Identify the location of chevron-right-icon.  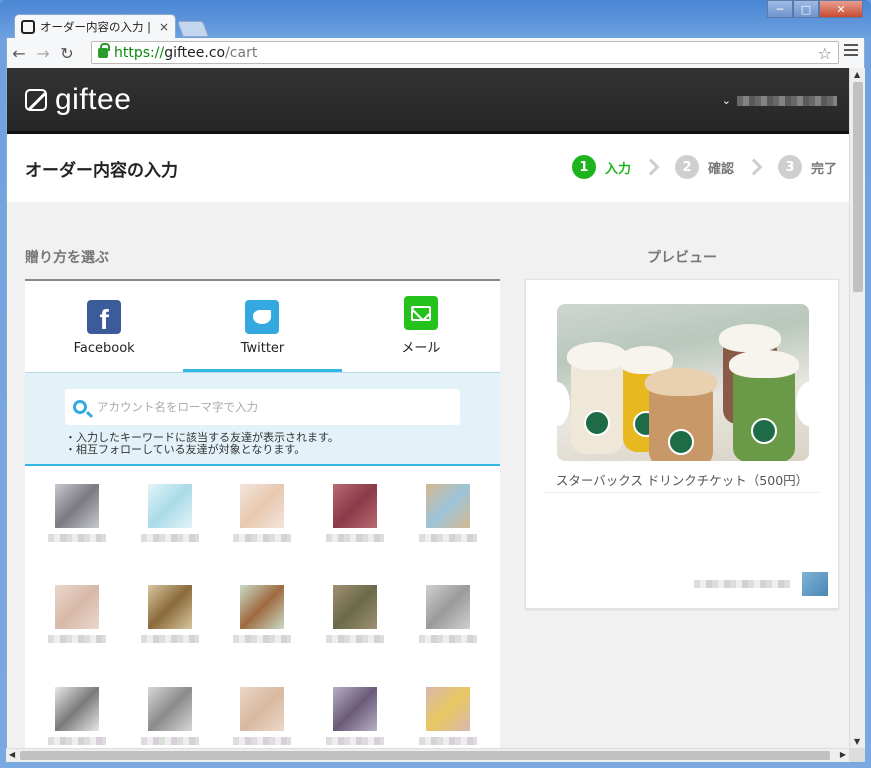
(651, 167).